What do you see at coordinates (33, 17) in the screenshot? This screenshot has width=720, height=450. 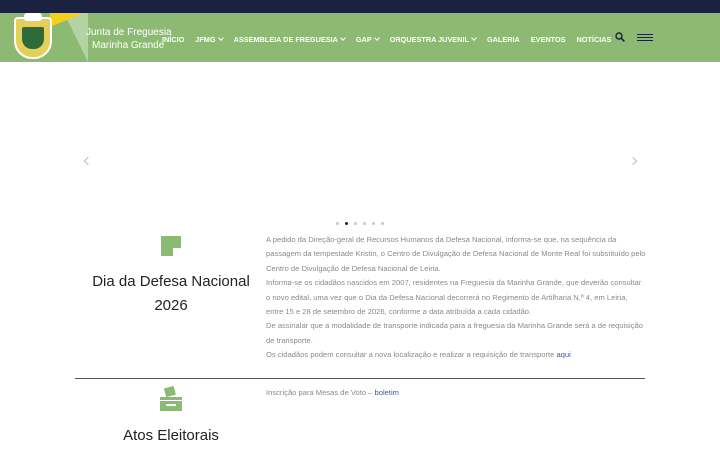 I see `crest-crown` at bounding box center [33, 17].